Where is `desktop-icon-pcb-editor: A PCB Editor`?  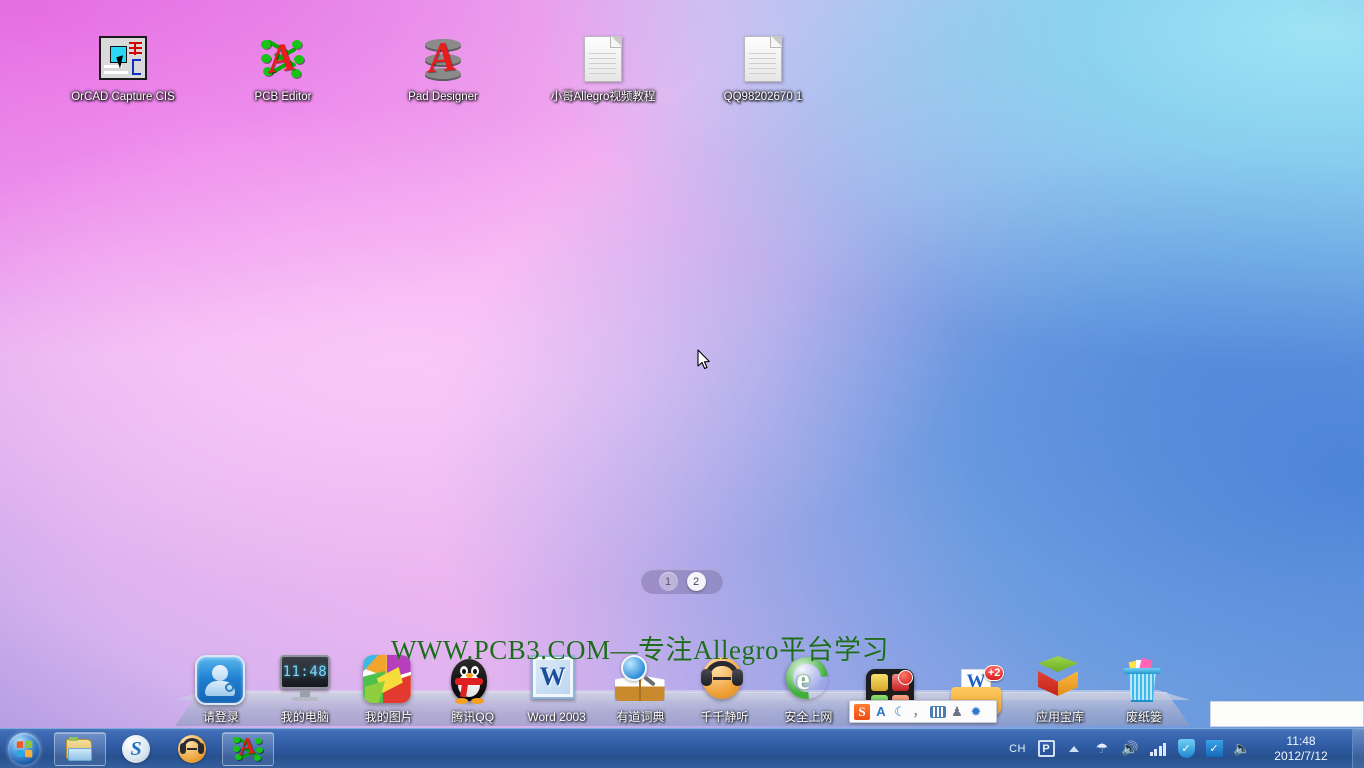
desktop-icon-pcb-editor: A PCB Editor is located at coordinates (283, 68).